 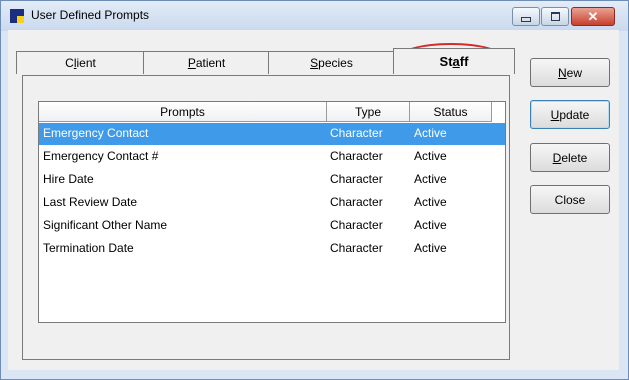 I want to click on tab-staff: Staff, so click(x=454, y=61).